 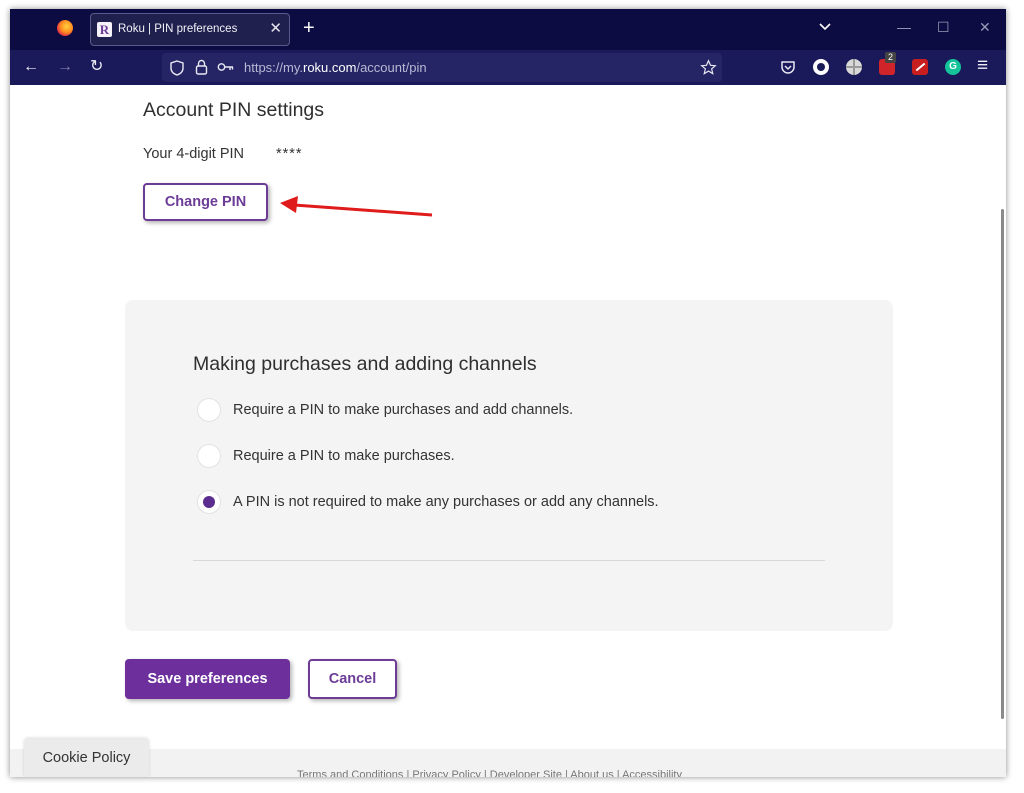 I want to click on extension-red-icon, so click(x=920, y=67).